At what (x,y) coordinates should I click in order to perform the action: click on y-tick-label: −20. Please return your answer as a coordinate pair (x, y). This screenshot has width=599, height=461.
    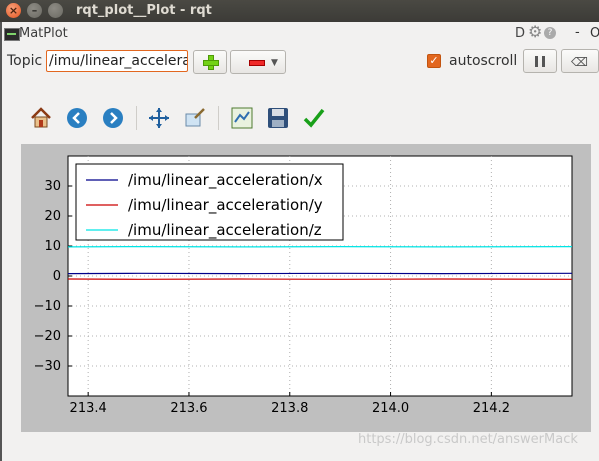
    Looking at the image, I should click on (47, 336).